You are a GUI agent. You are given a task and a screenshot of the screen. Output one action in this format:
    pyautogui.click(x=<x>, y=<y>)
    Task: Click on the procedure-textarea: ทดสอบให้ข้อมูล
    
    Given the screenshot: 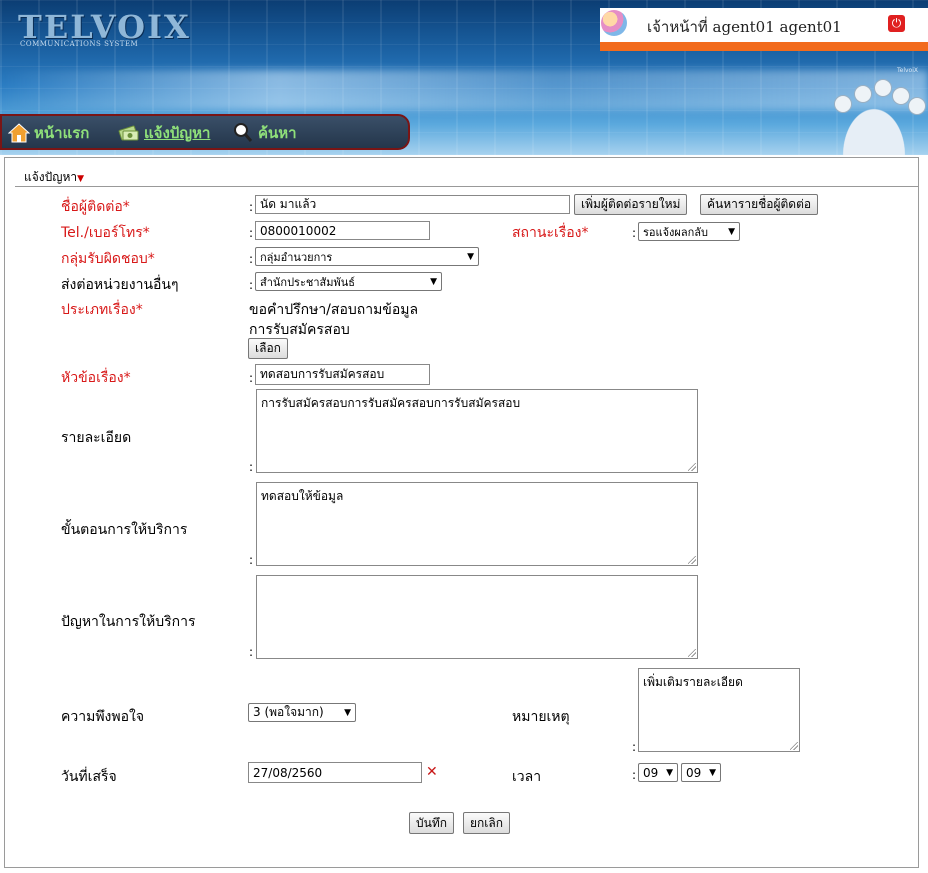 What is the action you would take?
    pyautogui.click(x=477, y=524)
    